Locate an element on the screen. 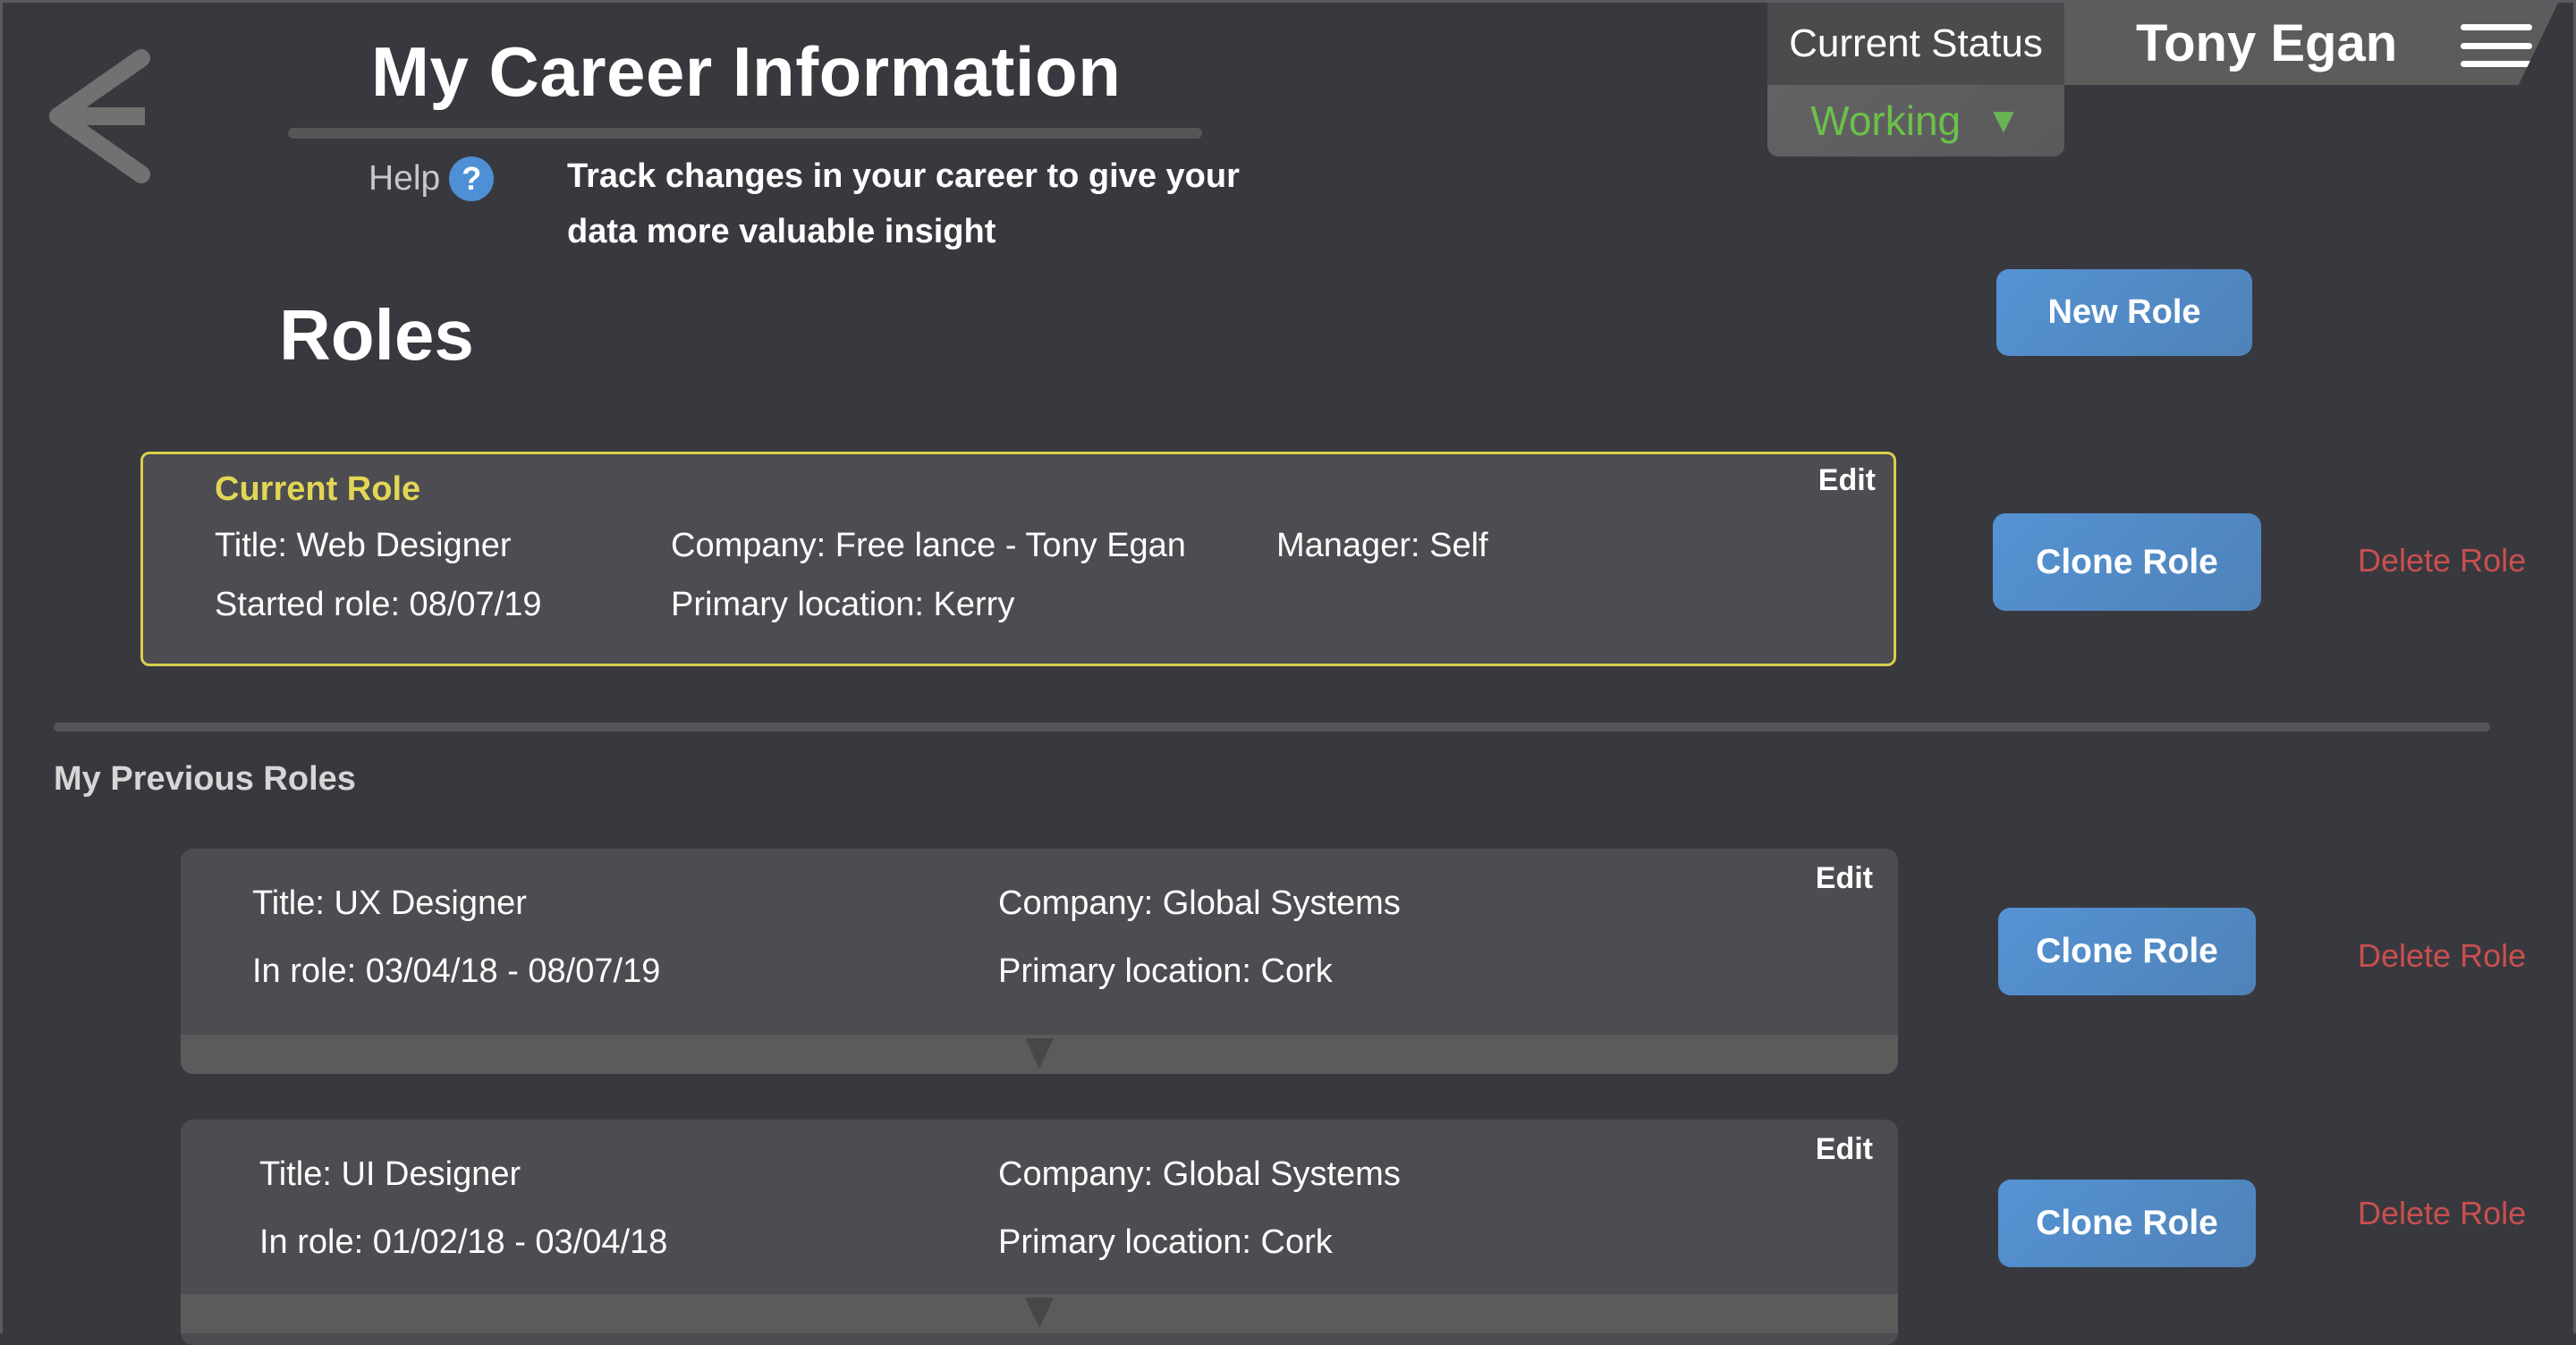 This screenshot has width=2576, height=1345. window-left-border is located at coordinates (1, 666).